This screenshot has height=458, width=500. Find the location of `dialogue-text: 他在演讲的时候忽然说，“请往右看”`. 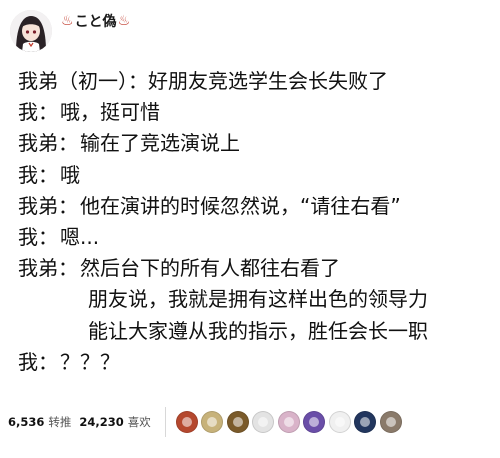

dialogue-text: 他在演讲的时候忽然说，“请往右看” is located at coordinates (240, 205).